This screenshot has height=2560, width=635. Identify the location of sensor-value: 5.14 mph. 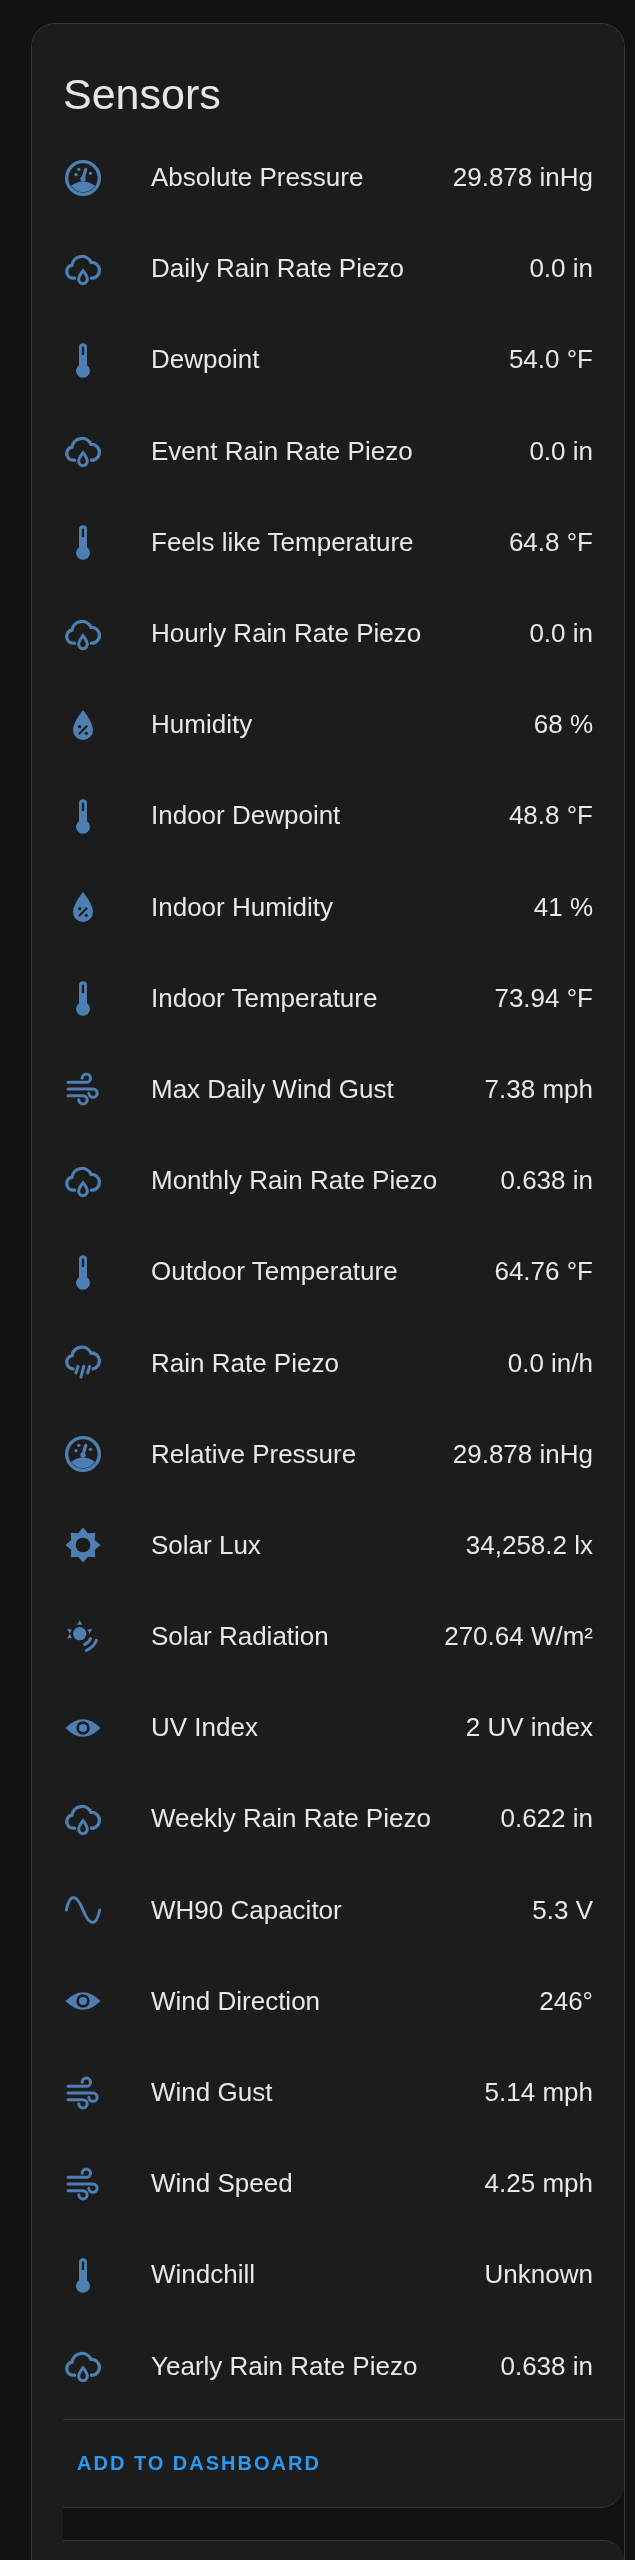
(538, 2093).